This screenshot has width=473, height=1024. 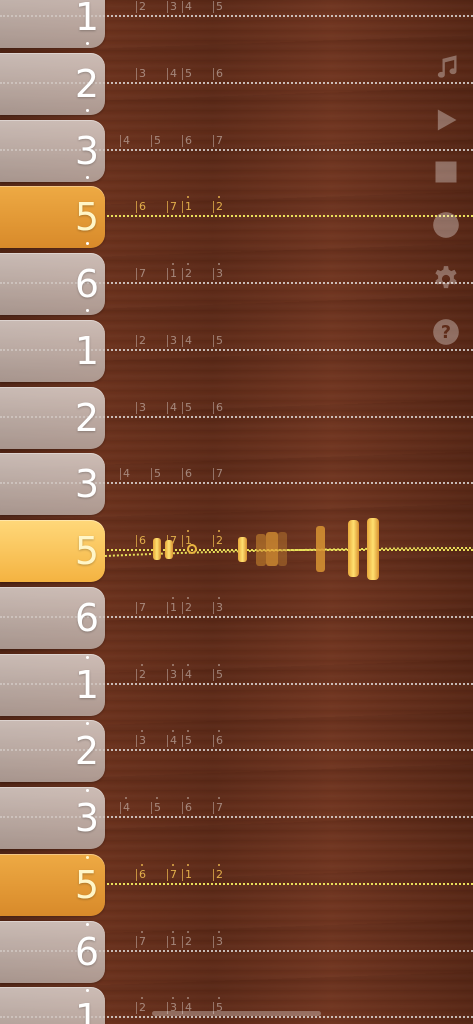 I want to click on play-icon, so click(x=447, y=120).